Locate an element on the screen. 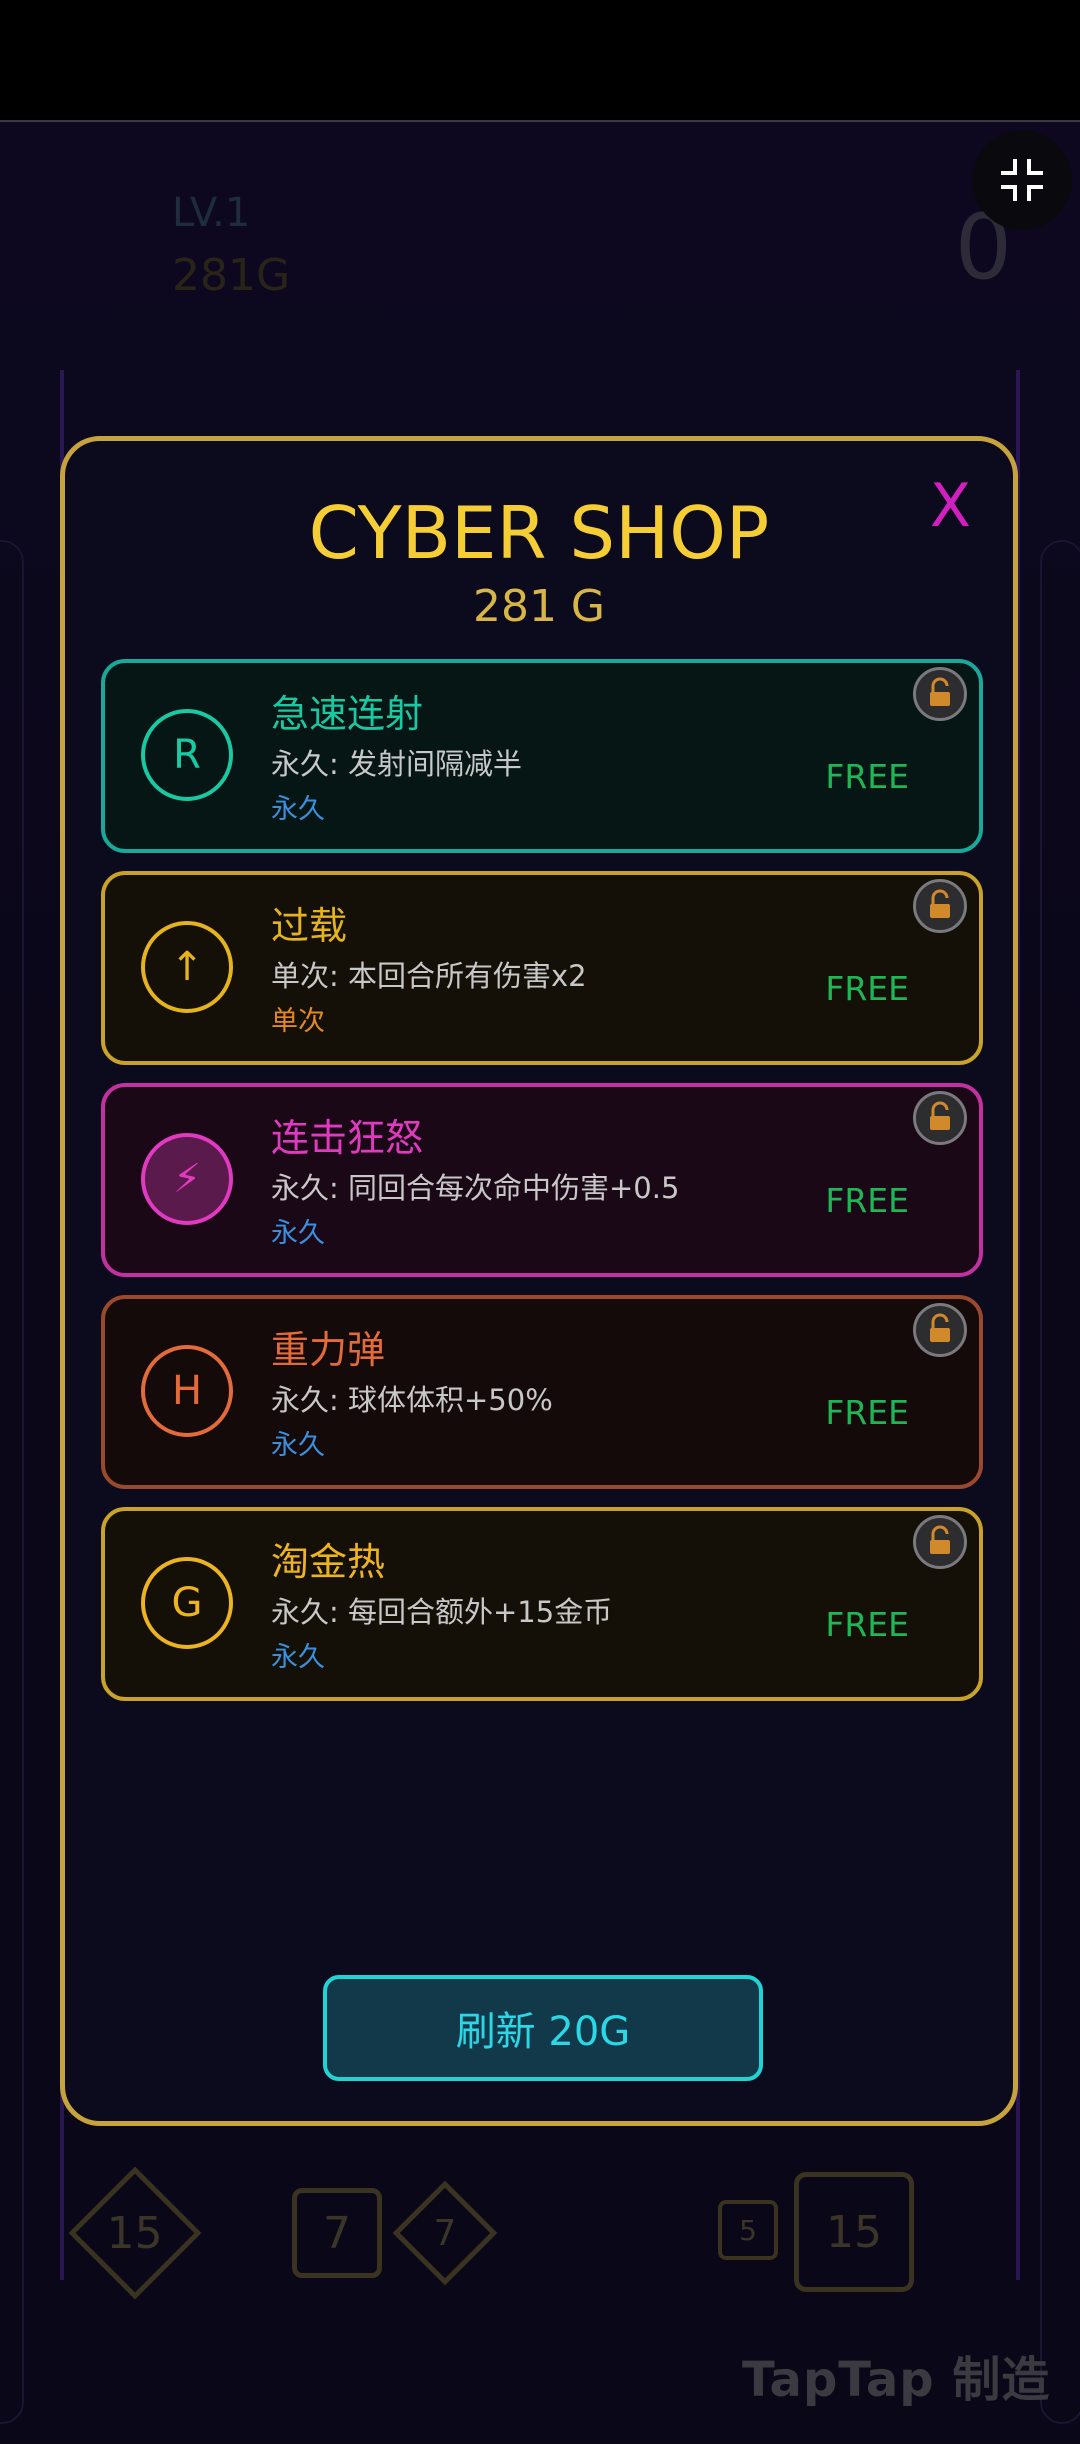  item-description: 永久: 发射间隔减半 is located at coordinates (396, 764).